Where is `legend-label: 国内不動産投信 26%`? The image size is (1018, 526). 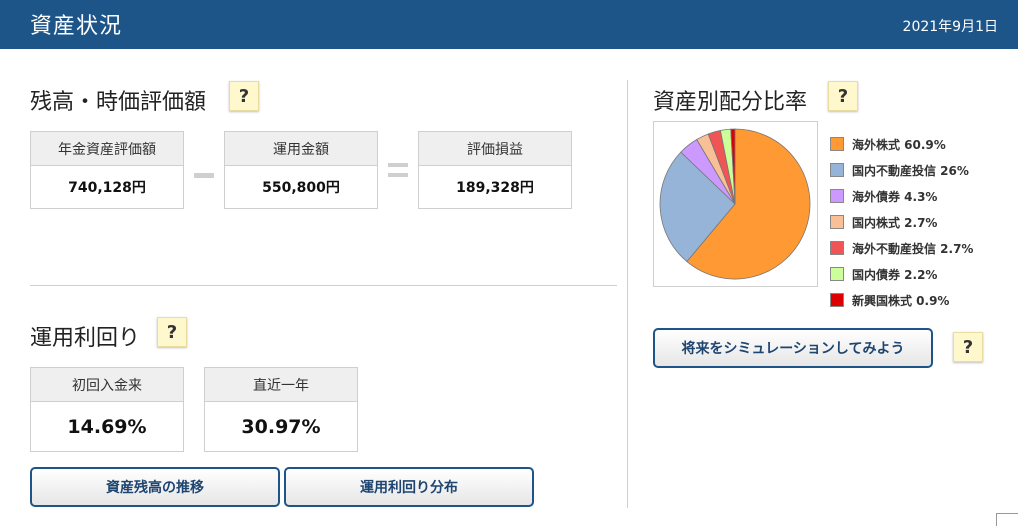 legend-label: 国内不動産投信 26% is located at coordinates (910, 170).